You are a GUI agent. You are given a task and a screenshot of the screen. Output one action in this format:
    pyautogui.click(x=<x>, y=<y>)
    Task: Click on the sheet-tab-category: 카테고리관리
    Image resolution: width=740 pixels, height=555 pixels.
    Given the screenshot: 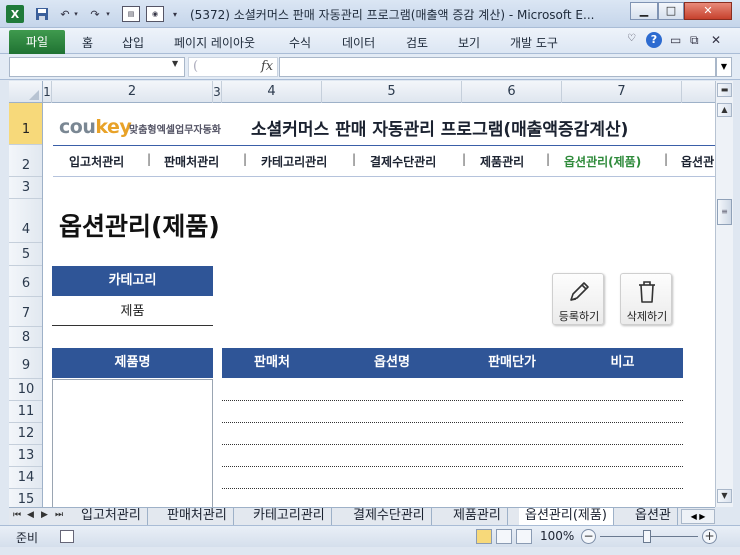 What is the action you would take?
    pyautogui.click(x=289, y=516)
    